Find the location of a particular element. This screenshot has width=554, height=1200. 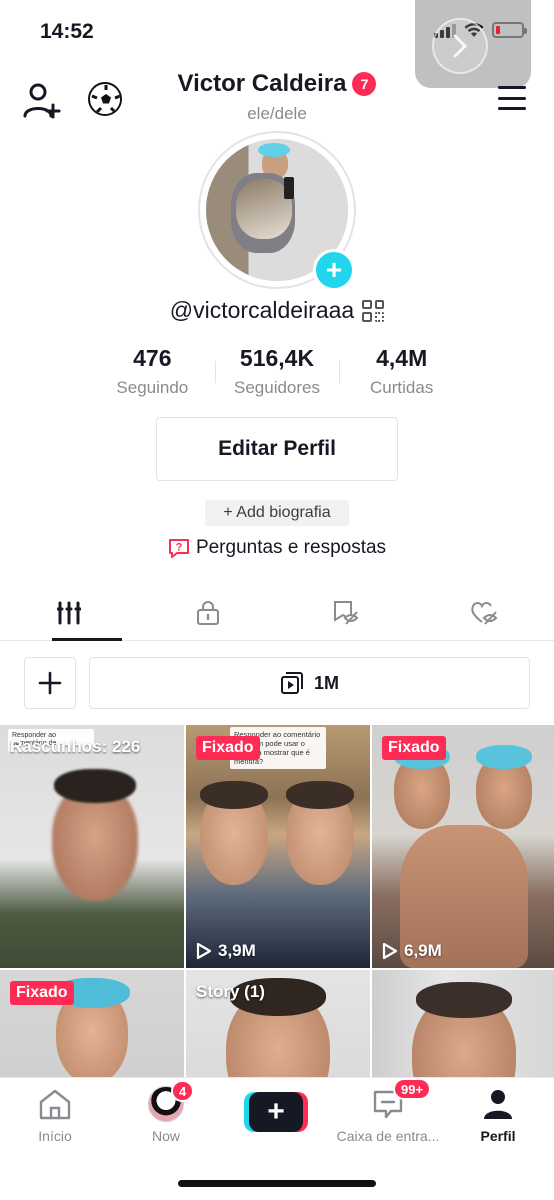

tab-reposts is located at coordinates (346, 612).